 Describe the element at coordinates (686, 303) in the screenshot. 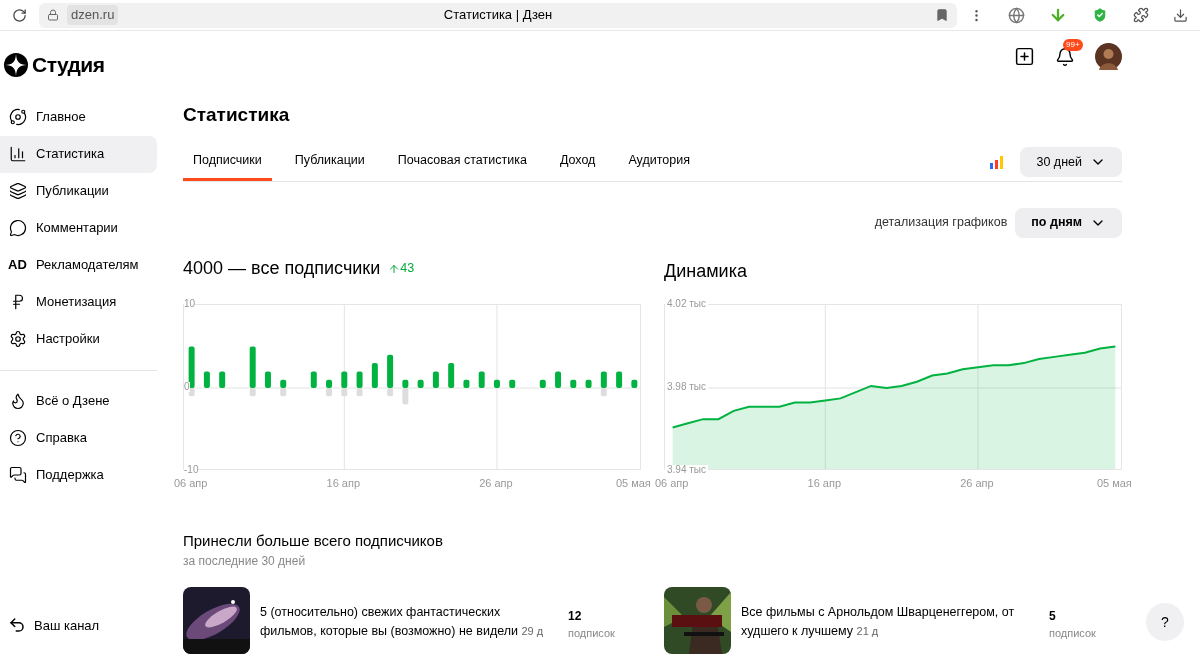

I see `axis-label: 4.02 тыс` at that location.